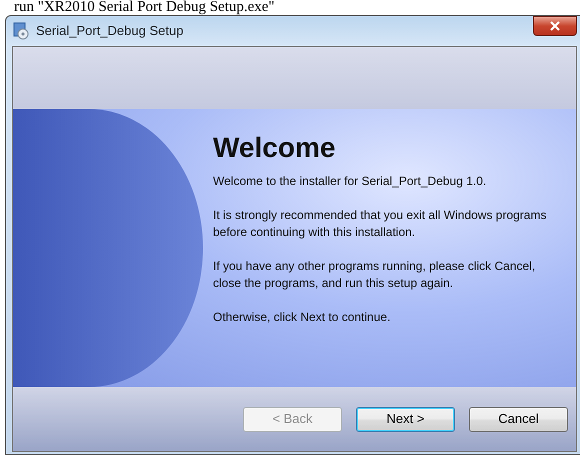 The width and height of the screenshot is (580, 455). Describe the element at coordinates (302, 317) in the screenshot. I see `welcome-paragraph: Otherwise, click Next to continue.` at that location.